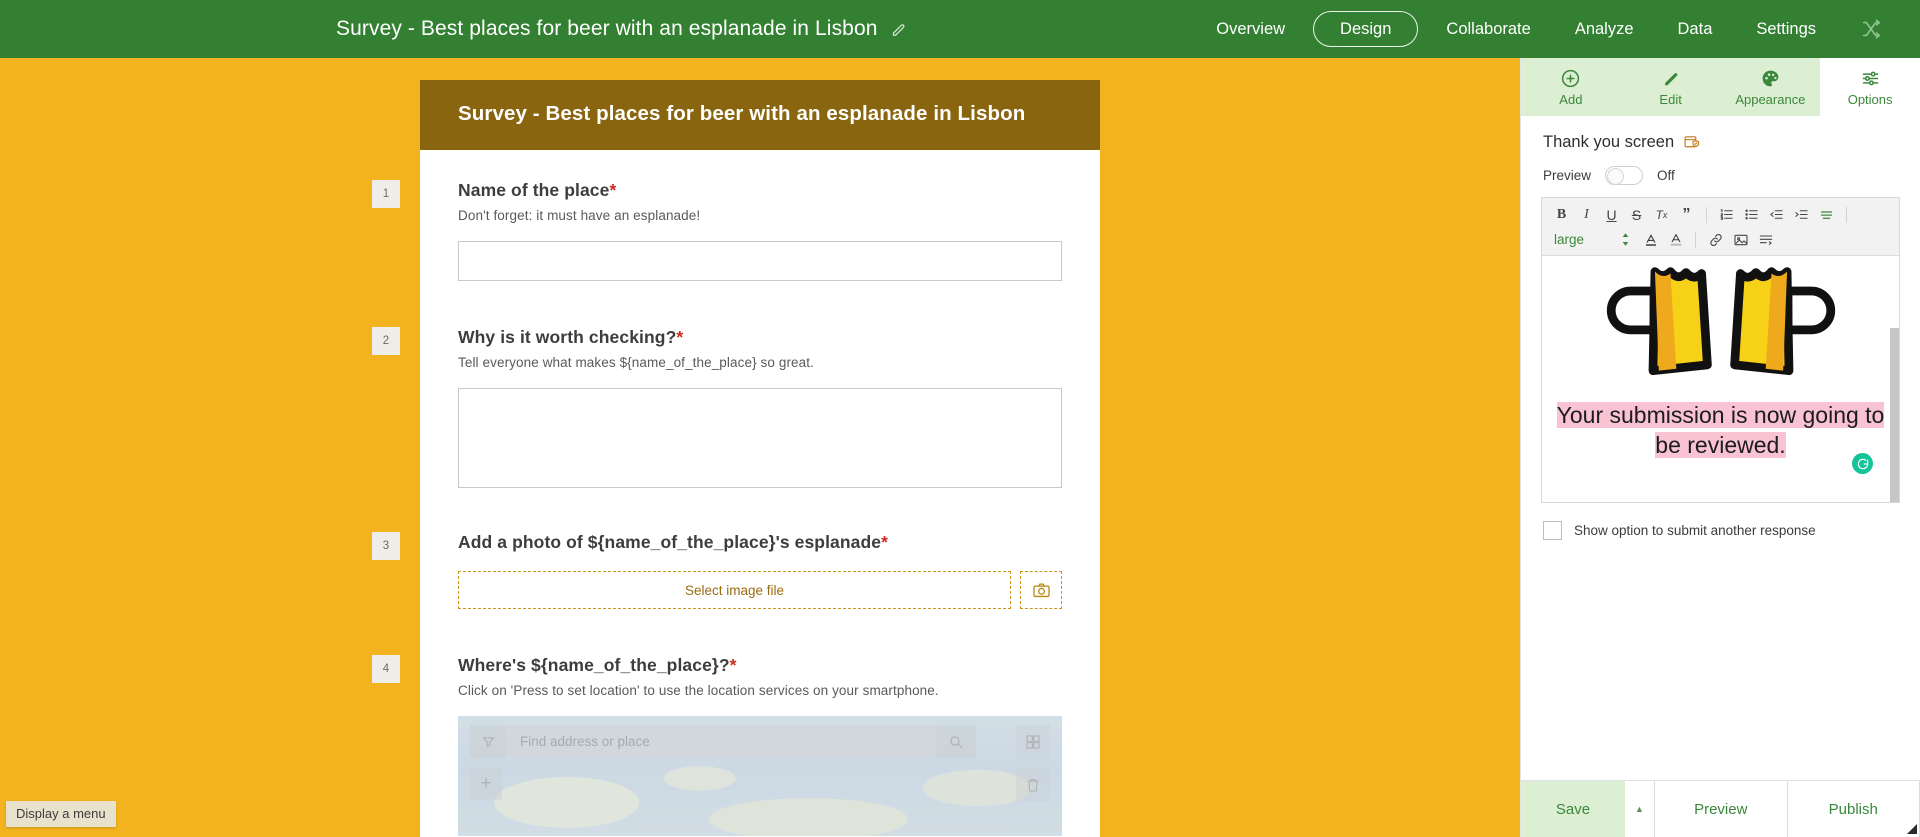 The image size is (1920, 837). What do you see at coordinates (760, 261) in the screenshot?
I see `name-of-place-input` at bounding box center [760, 261].